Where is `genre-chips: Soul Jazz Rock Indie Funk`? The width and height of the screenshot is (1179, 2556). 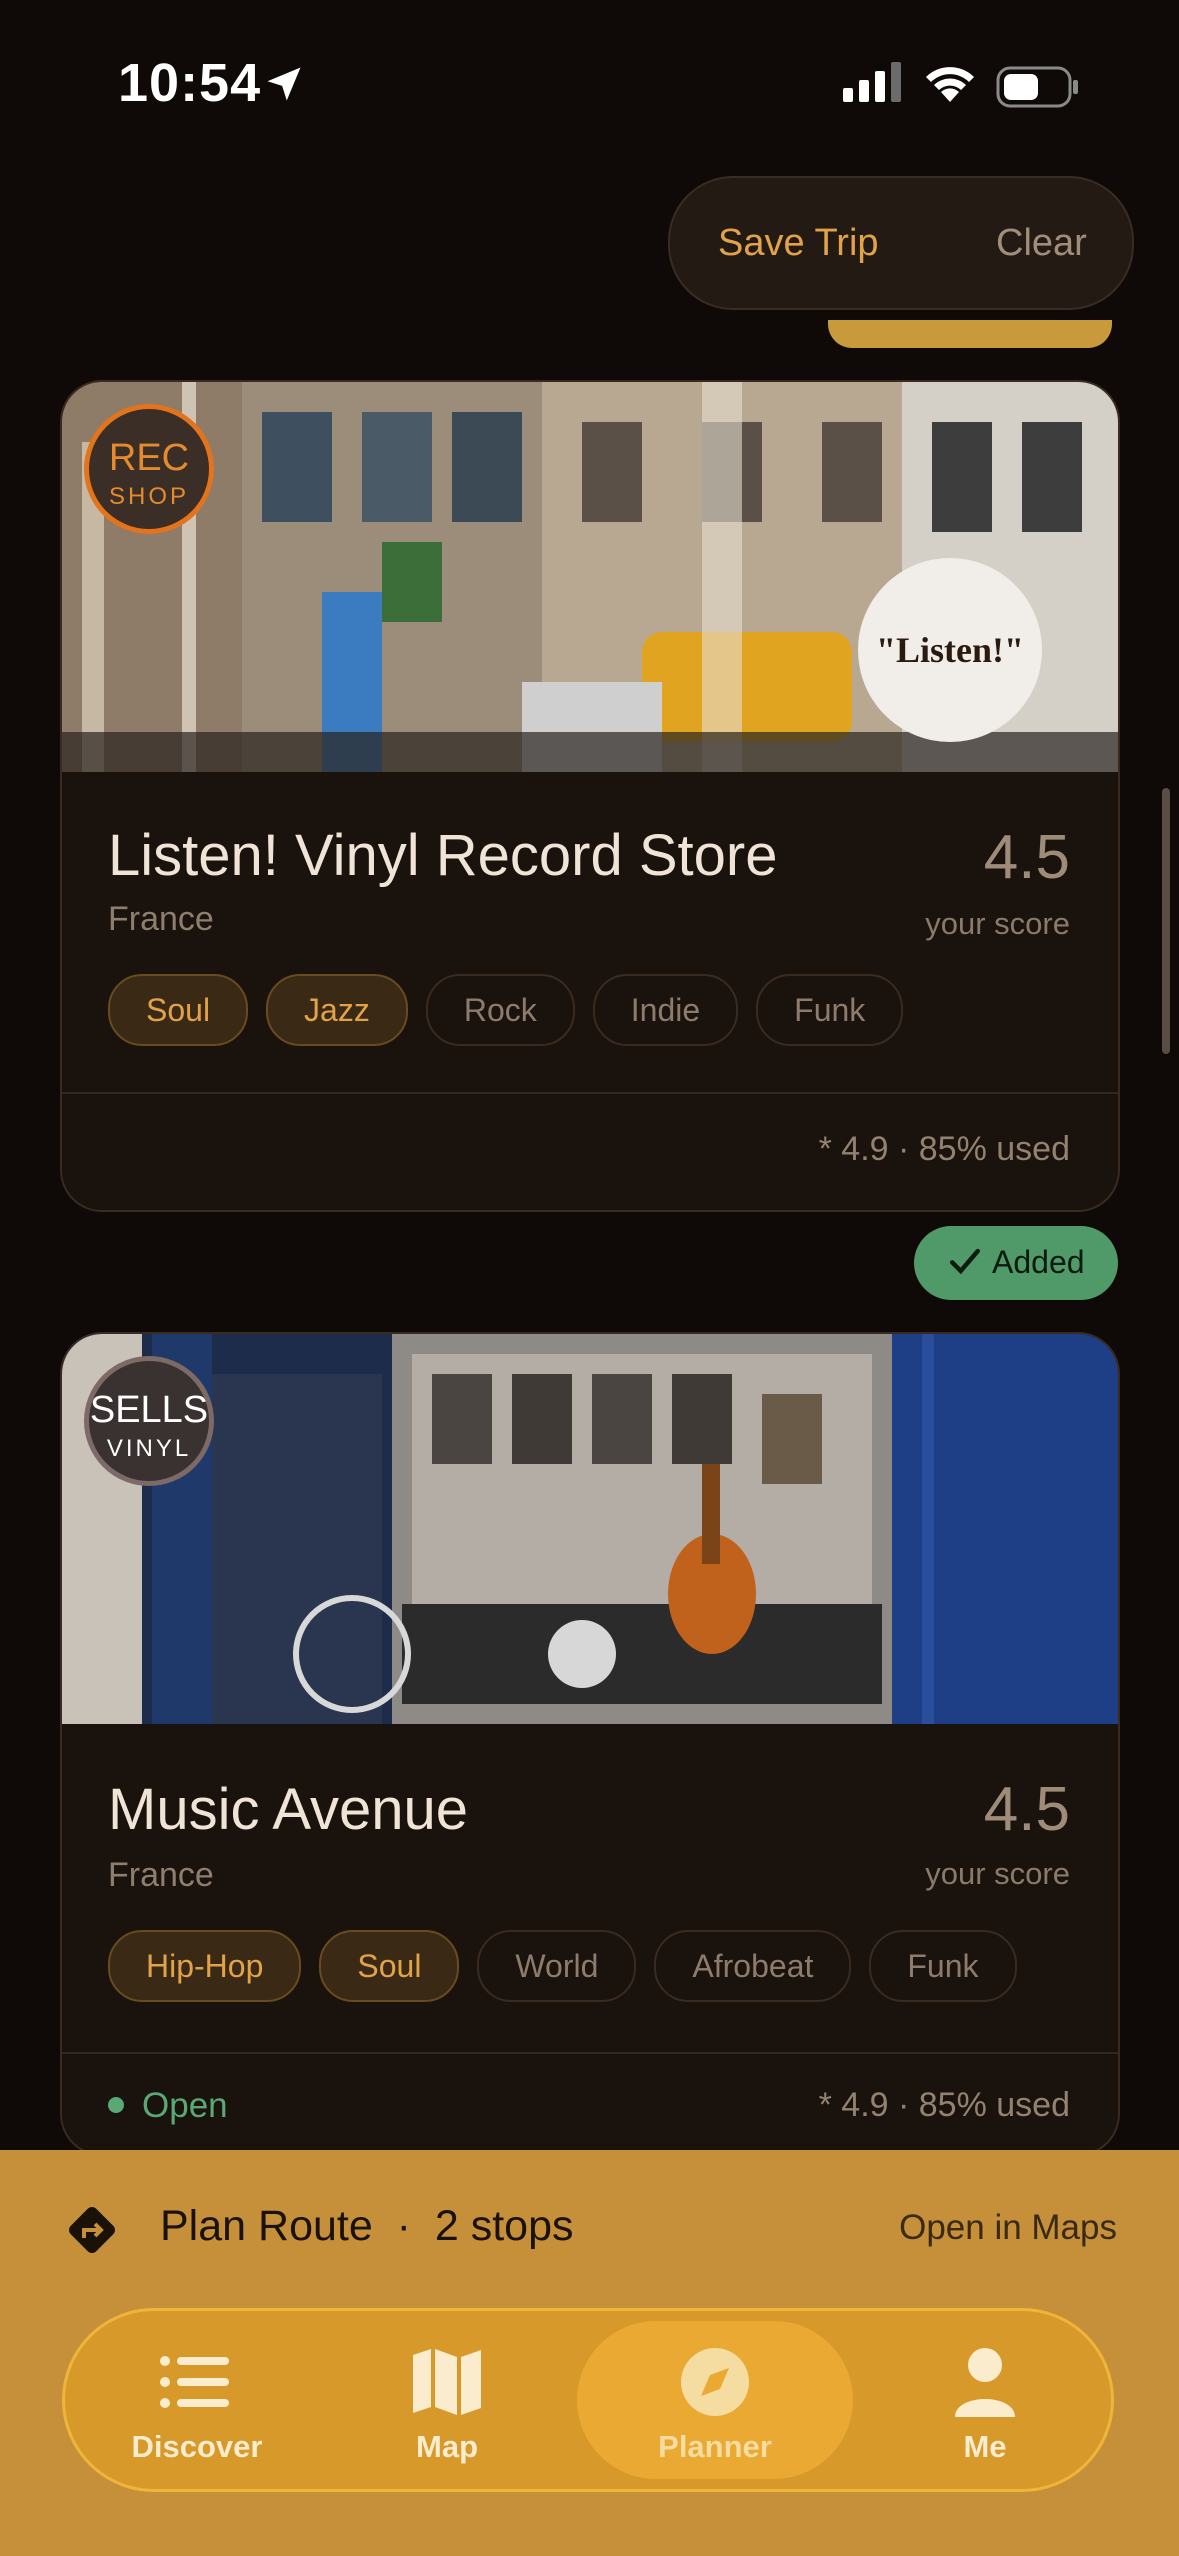
genre-chips: Soul Jazz Rock Indie Funk is located at coordinates (506, 1010).